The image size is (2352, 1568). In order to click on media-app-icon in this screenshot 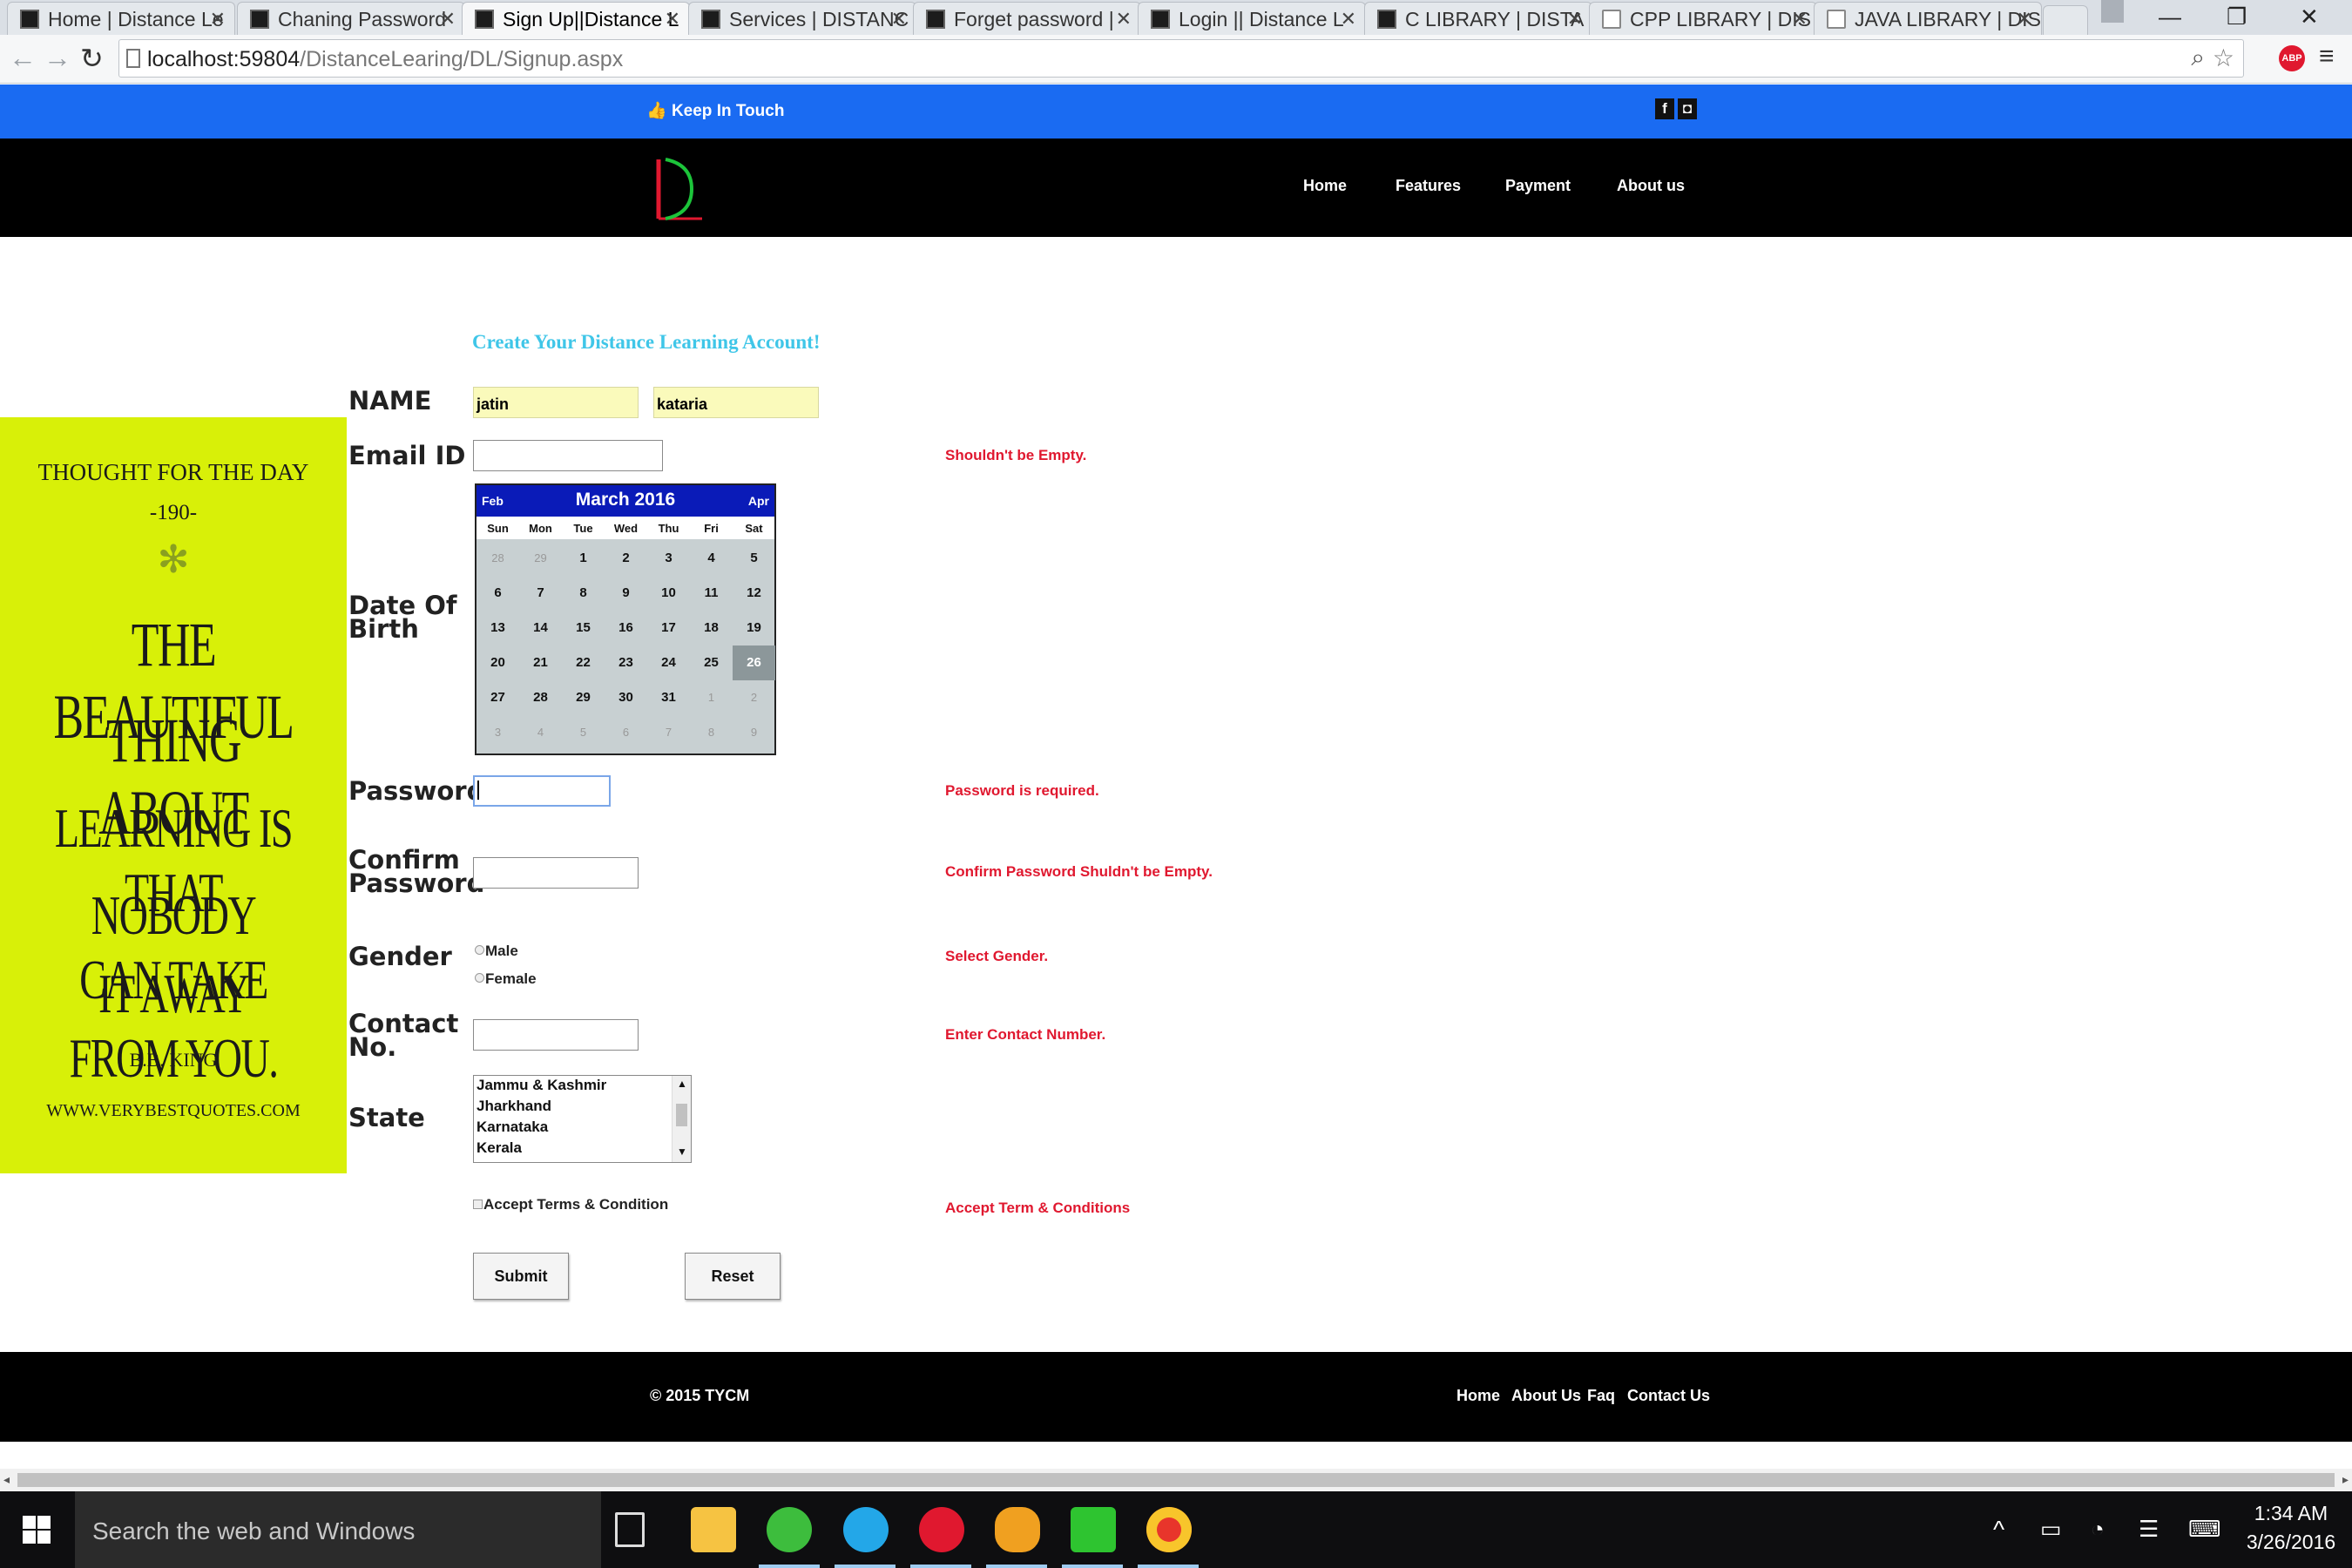, I will do `click(1017, 1529)`.